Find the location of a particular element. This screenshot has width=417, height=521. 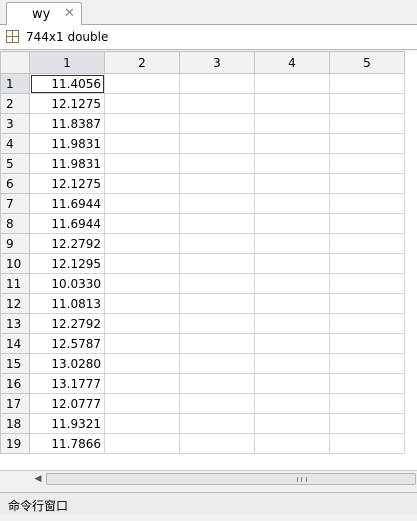

grid-cell: 10.0330 is located at coordinates (67, 283).